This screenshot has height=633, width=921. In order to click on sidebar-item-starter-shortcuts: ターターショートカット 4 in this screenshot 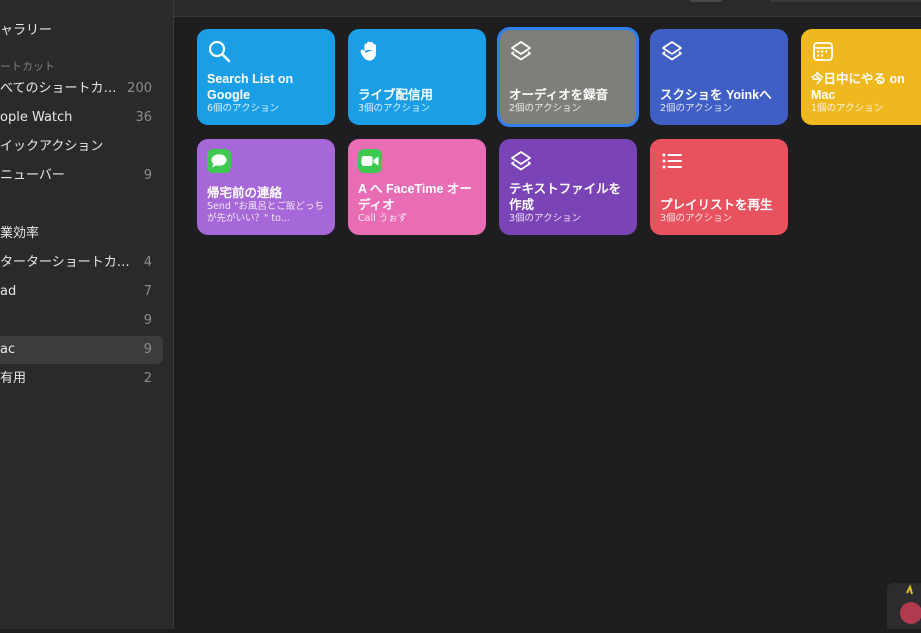, I will do `click(81, 263)`.